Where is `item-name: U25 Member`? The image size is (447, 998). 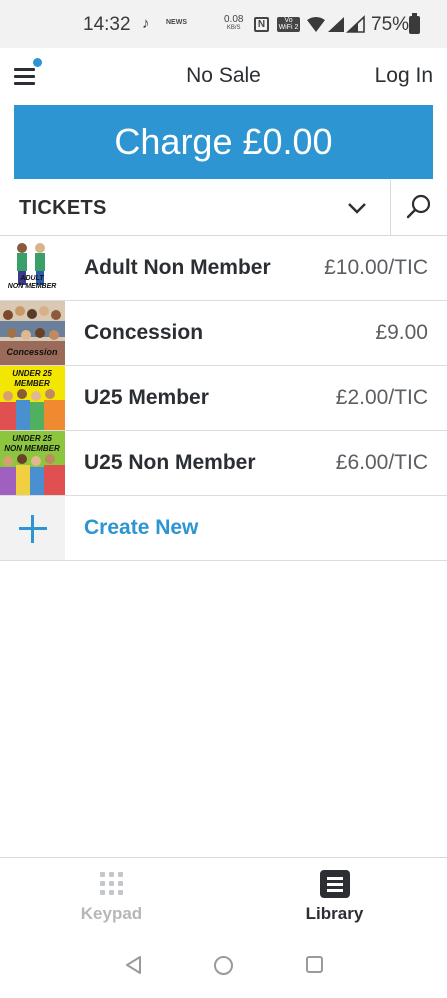
item-name: U25 Member is located at coordinates (146, 397).